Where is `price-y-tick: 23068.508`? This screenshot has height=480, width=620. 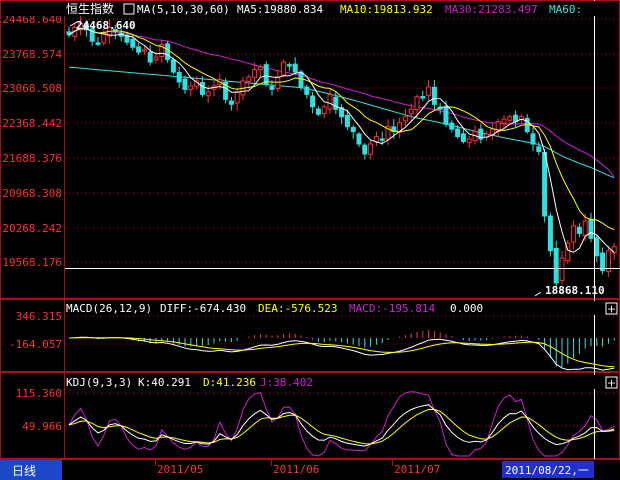
price-y-tick: 23068.508 is located at coordinates (32, 88).